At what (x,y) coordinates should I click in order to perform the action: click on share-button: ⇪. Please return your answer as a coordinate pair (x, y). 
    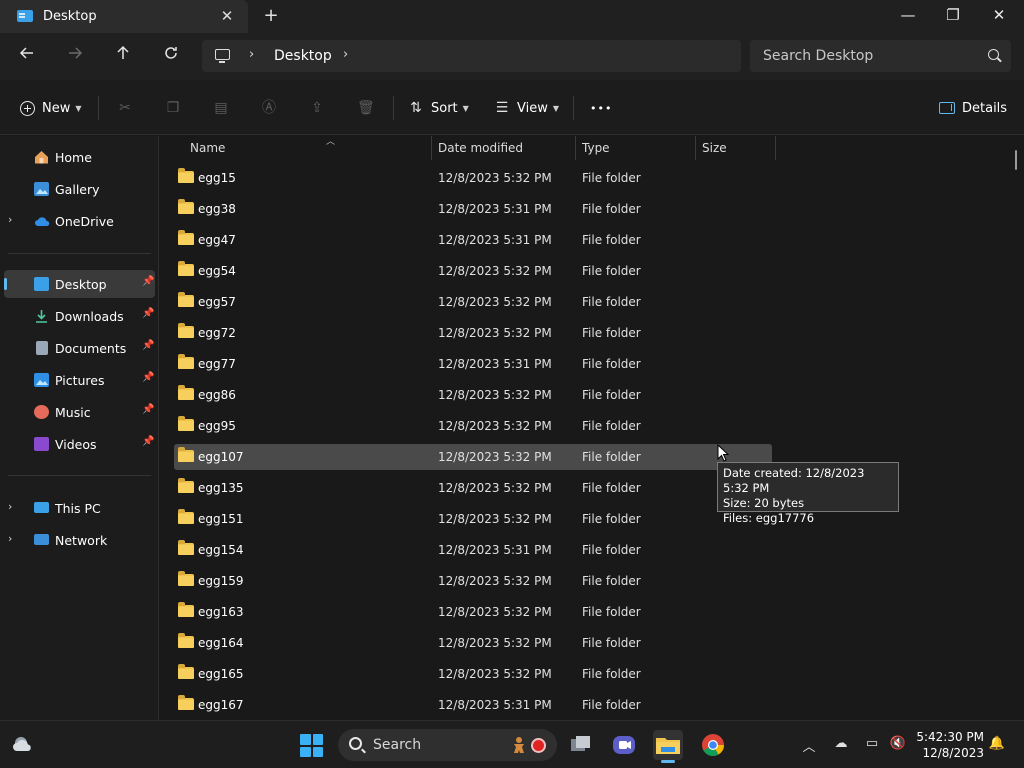
    Looking at the image, I should click on (317, 108).